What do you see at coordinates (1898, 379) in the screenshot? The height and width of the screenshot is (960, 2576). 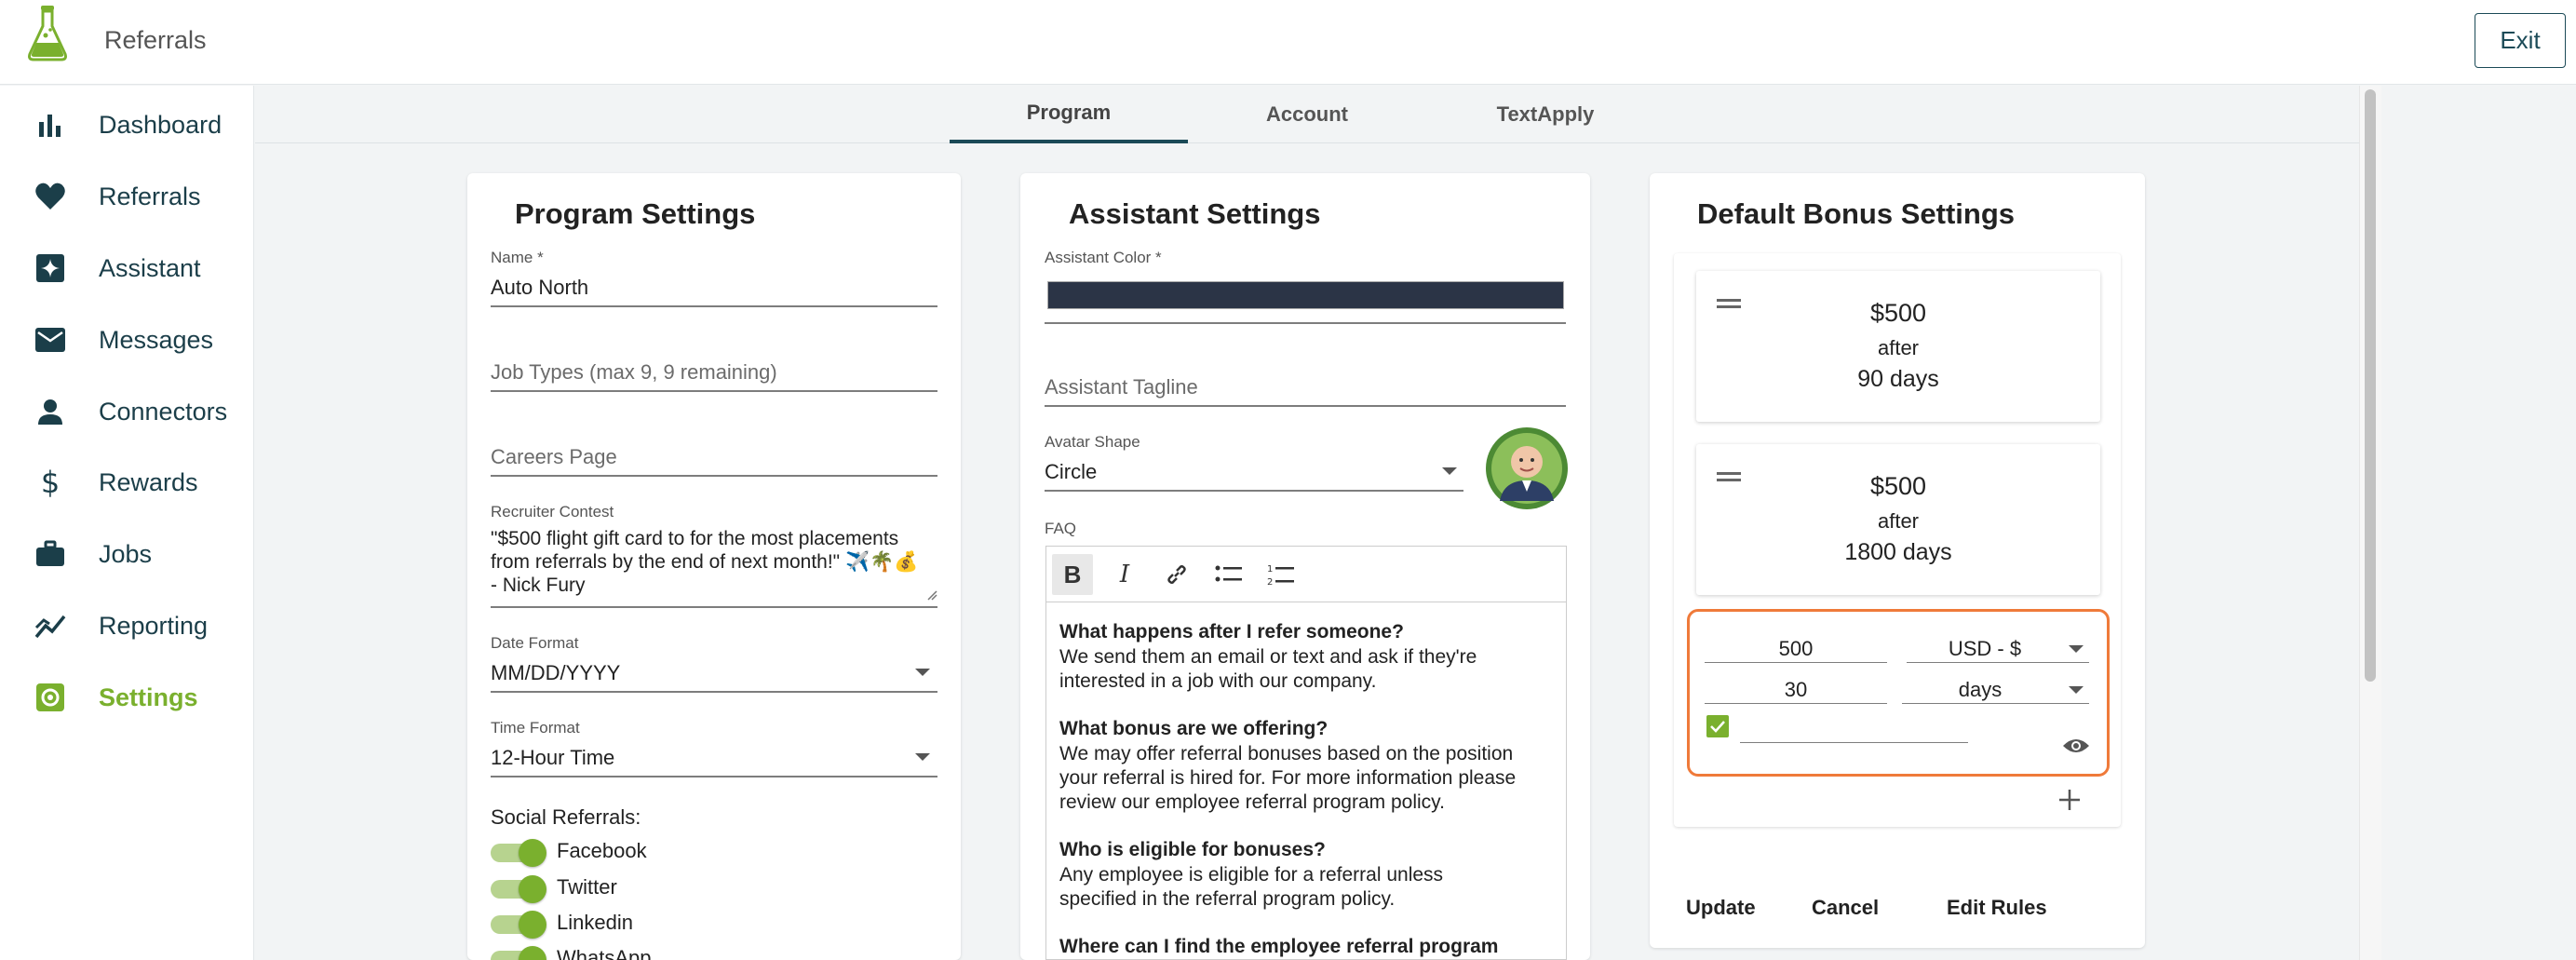 I see `bonus-days: 90 days` at bounding box center [1898, 379].